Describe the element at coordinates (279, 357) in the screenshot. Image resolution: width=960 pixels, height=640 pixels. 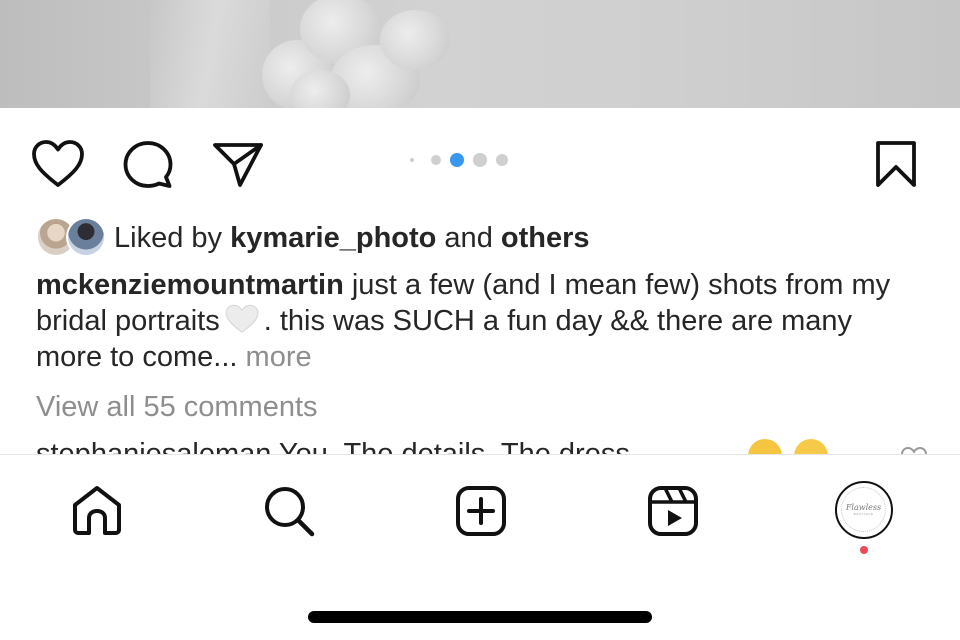
I see `caption-more-link: more` at that location.